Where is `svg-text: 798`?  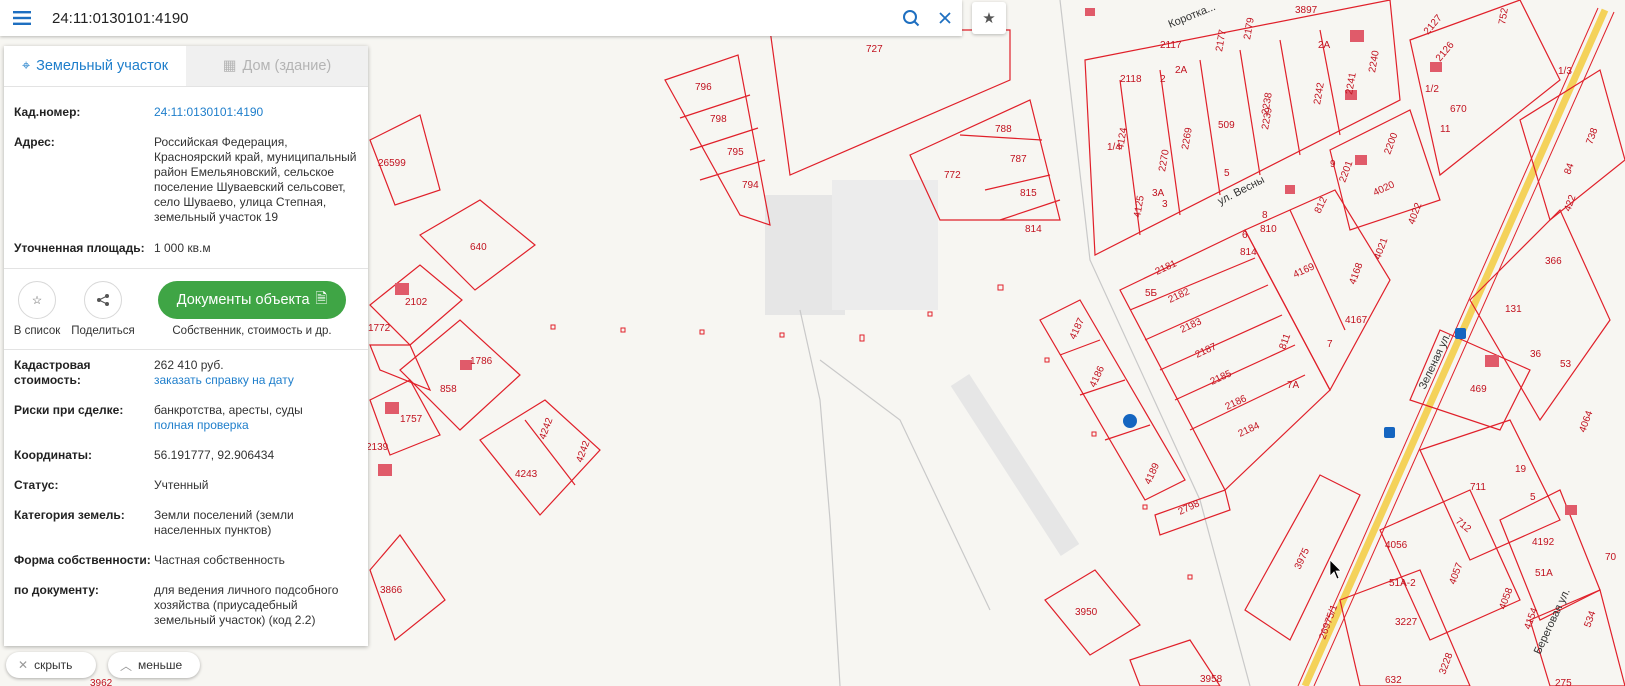 svg-text: 798 is located at coordinates (718, 119).